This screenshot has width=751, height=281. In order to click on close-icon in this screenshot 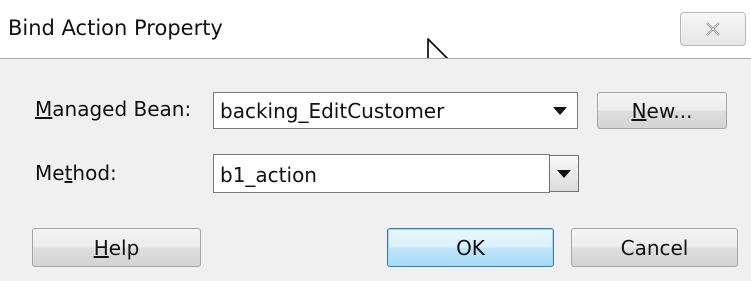, I will do `click(713, 29)`.